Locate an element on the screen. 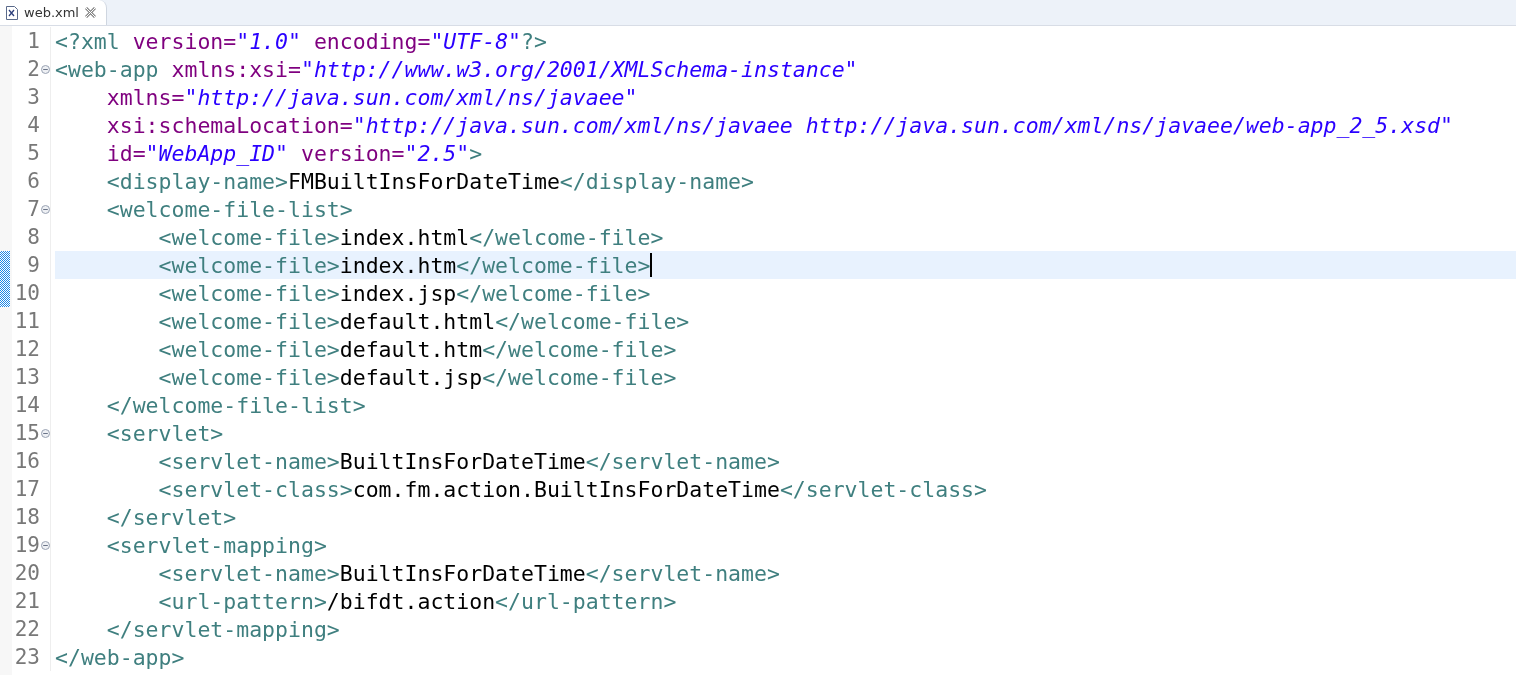 The height and width of the screenshot is (675, 1516). text-content: default.jsp is located at coordinates (411, 377).